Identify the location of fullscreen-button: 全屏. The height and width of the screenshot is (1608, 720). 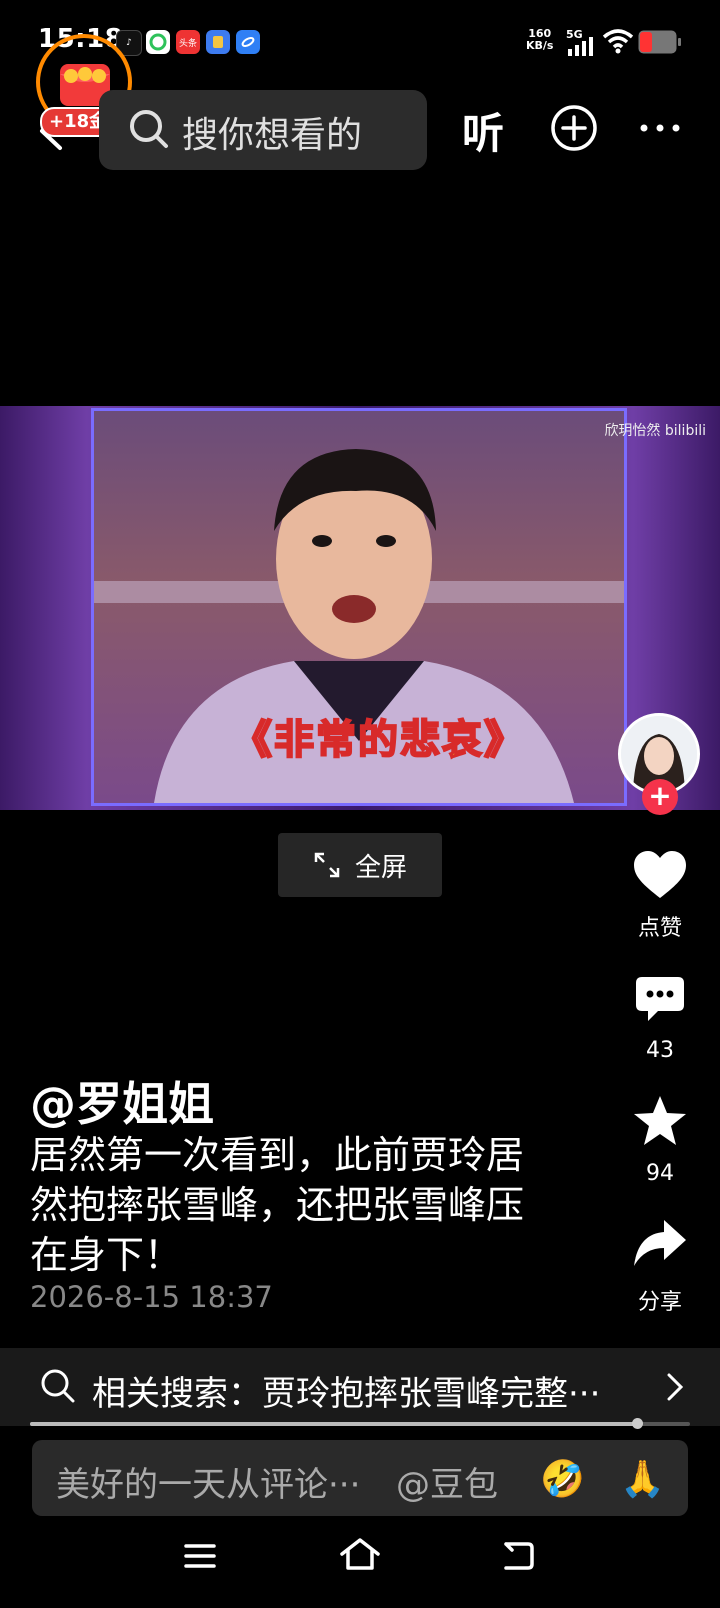
(360, 865).